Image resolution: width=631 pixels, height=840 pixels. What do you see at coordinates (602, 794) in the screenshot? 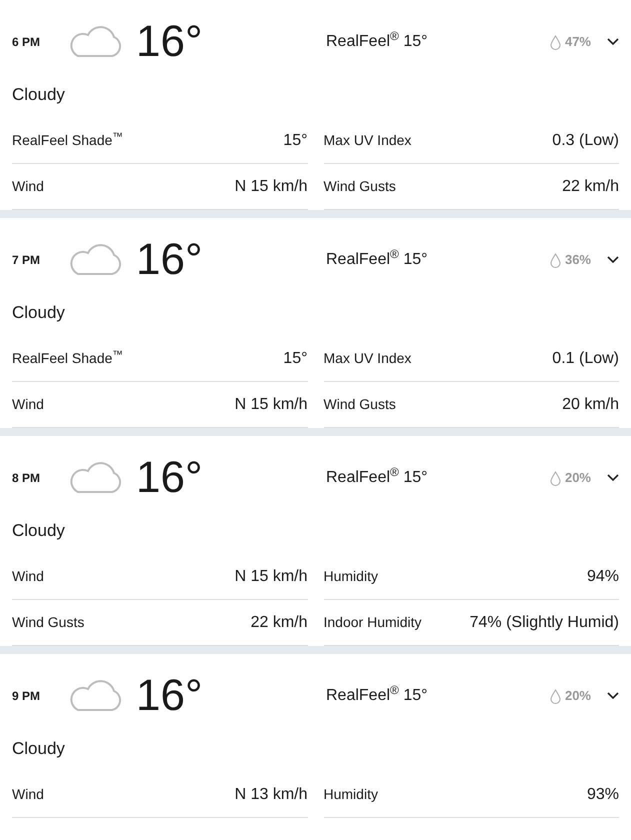
I see `detail-value: 93%` at bounding box center [602, 794].